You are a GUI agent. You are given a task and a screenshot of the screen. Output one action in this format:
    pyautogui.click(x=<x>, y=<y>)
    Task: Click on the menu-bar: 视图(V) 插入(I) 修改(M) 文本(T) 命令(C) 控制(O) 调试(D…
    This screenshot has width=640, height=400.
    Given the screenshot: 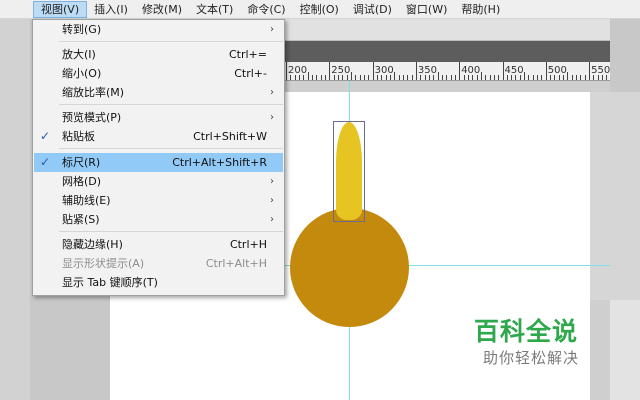 What is the action you would take?
    pyautogui.click(x=320, y=9)
    